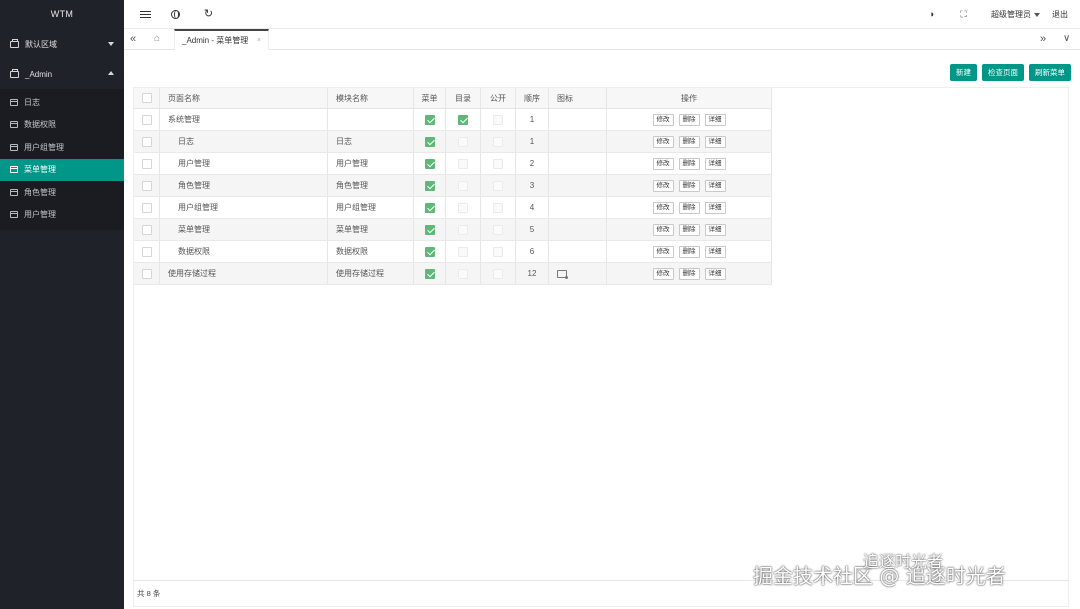 Image resolution: width=1080 pixels, height=609 pixels. What do you see at coordinates (498, 98) in the screenshot?
I see `column-header-public: 公开` at bounding box center [498, 98].